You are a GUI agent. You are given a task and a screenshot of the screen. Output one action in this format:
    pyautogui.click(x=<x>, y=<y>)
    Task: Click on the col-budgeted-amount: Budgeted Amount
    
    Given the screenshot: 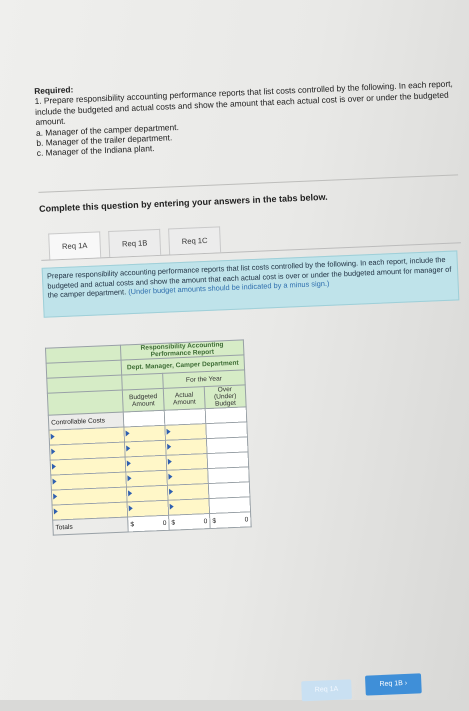 What is the action you would take?
    pyautogui.click(x=143, y=400)
    